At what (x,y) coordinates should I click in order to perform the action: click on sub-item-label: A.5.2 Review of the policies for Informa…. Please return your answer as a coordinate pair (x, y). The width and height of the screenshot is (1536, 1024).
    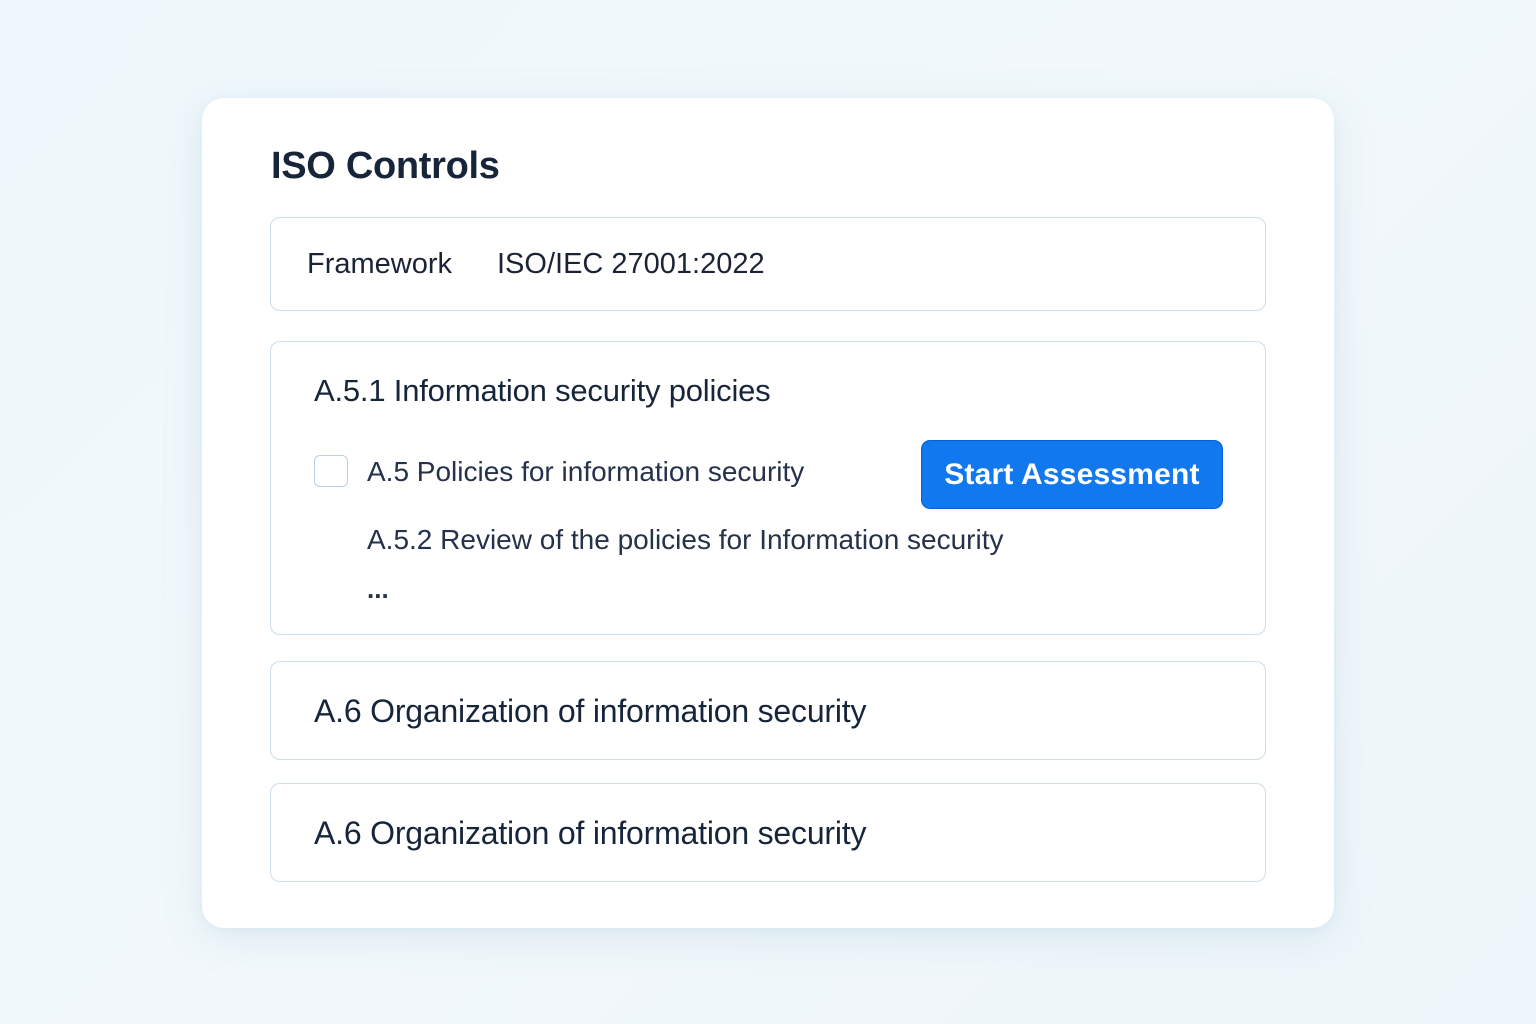
    Looking at the image, I should click on (685, 540).